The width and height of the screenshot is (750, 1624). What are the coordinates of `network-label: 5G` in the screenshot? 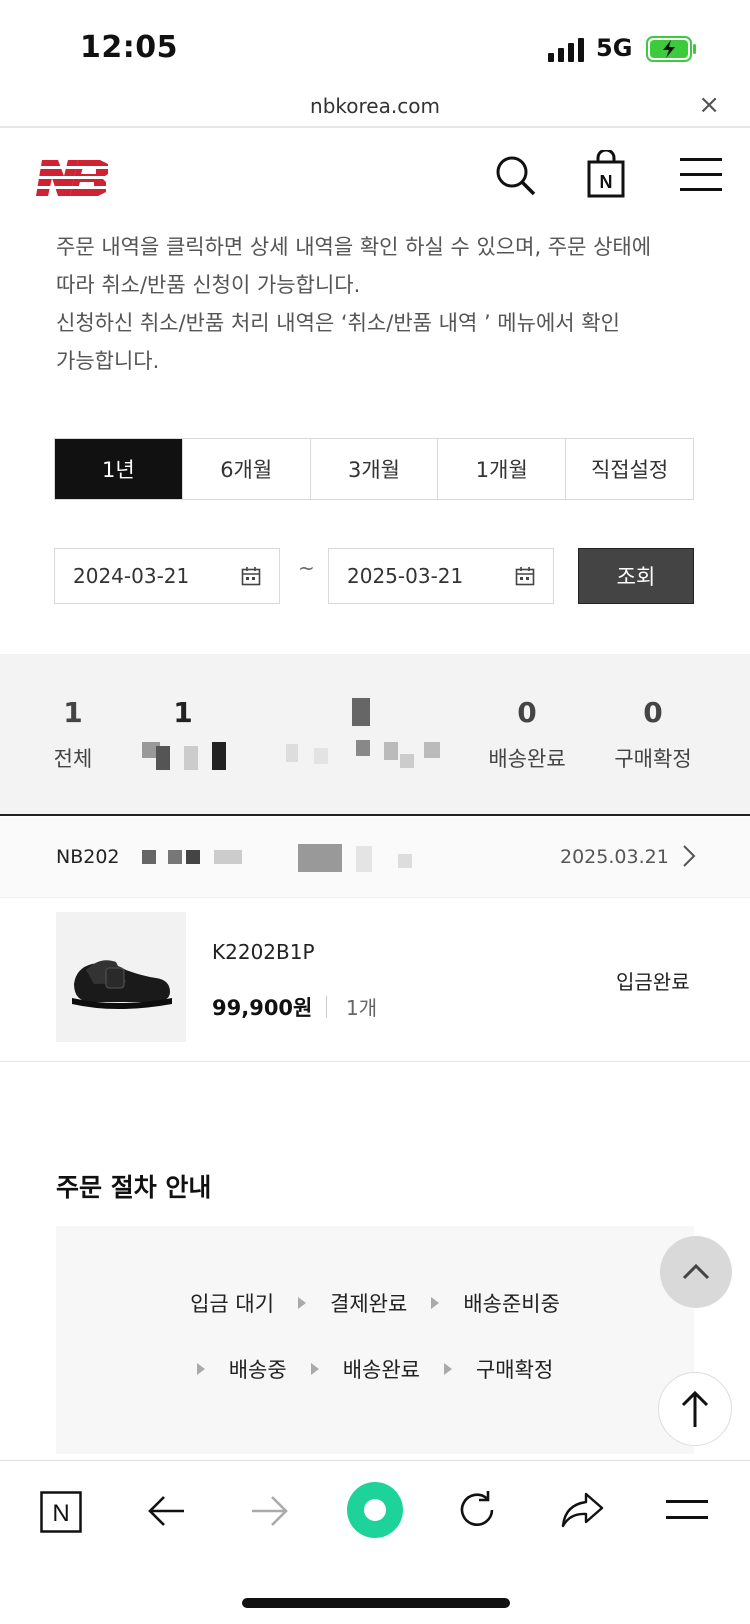 It's located at (614, 48).